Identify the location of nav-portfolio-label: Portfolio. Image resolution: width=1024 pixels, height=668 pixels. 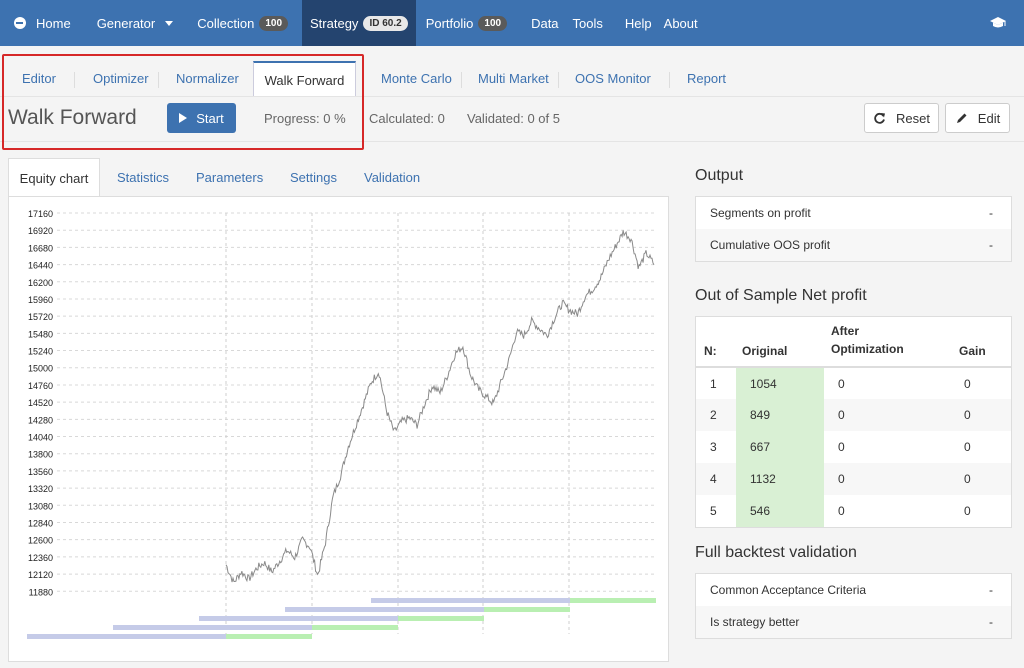
(449, 23).